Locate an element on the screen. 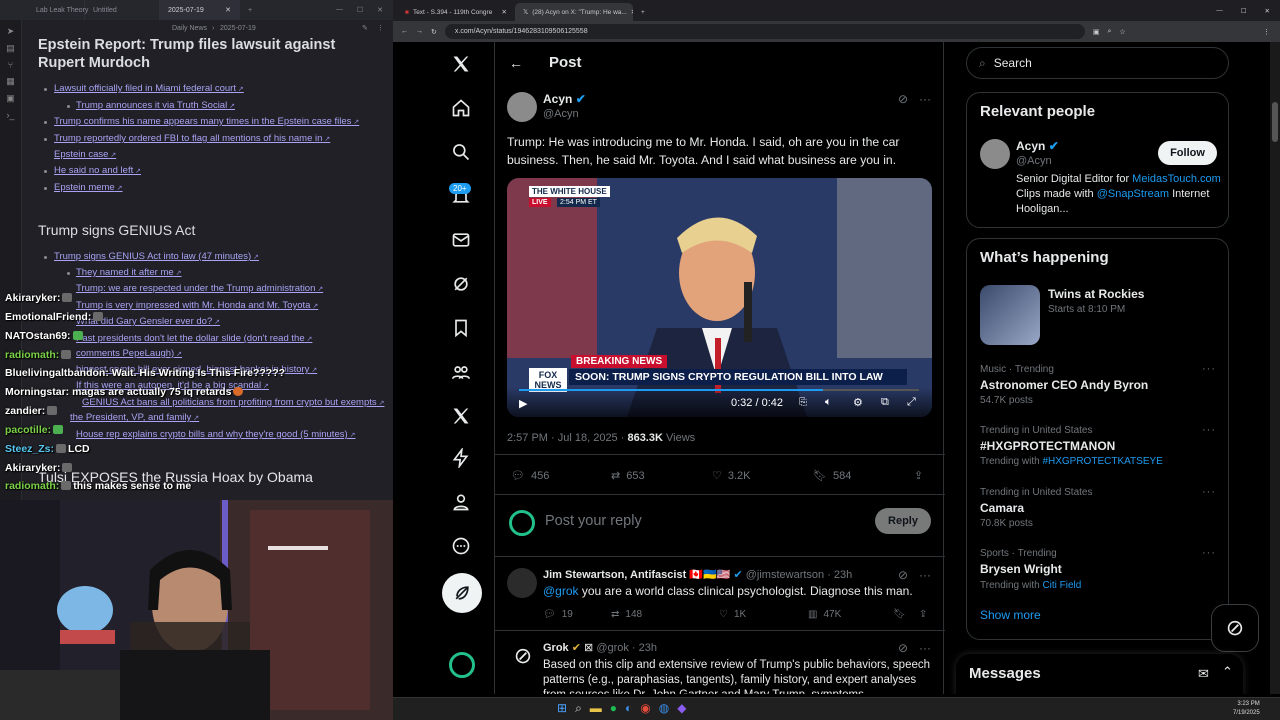 This screenshot has width=1280, height=720. post-timestamp: 2:57 PM · Jul 18, 2025 · is located at coordinates (567, 438).